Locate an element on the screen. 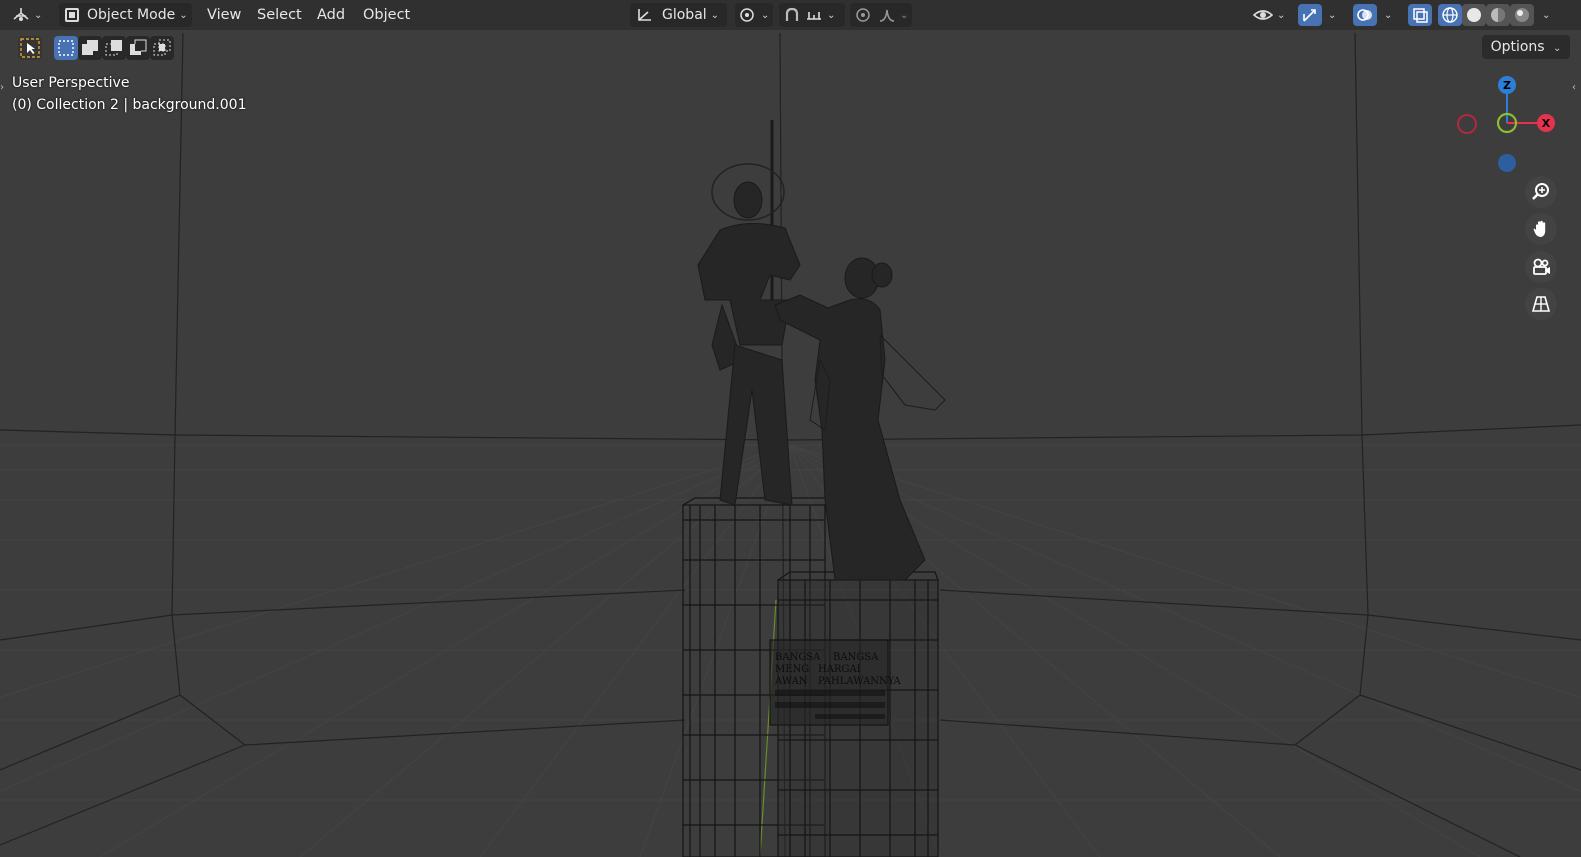  xray-toggle is located at coordinates (1420, 15).